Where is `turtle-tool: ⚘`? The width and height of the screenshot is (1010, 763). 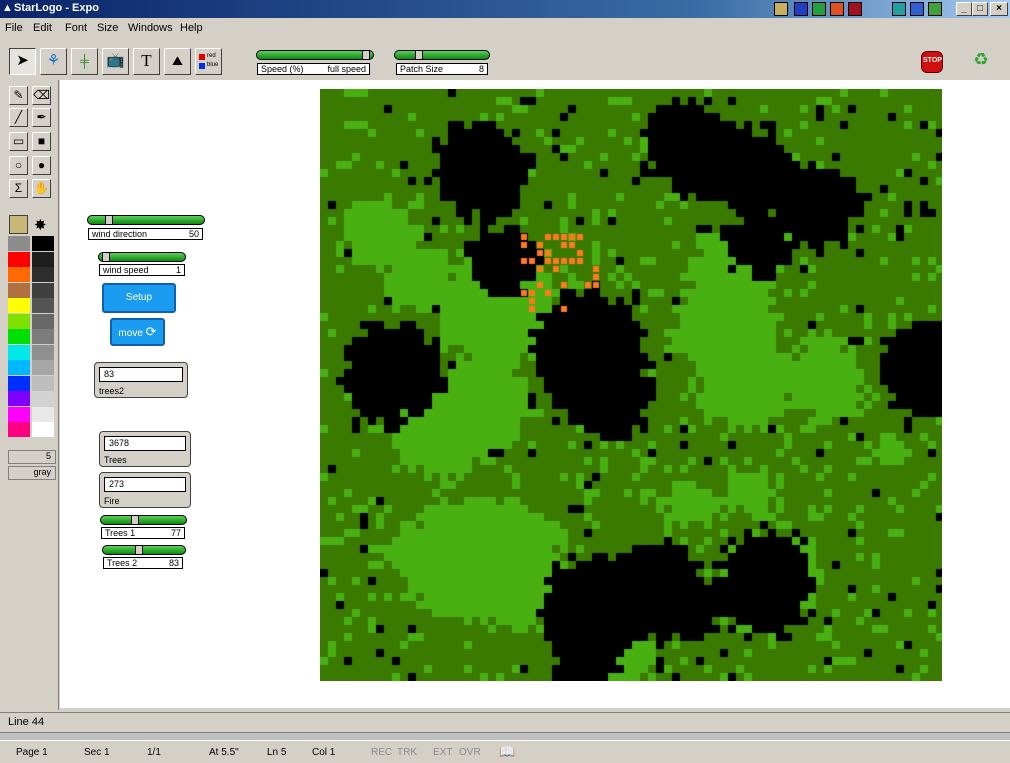 turtle-tool: ⚘ is located at coordinates (53, 61).